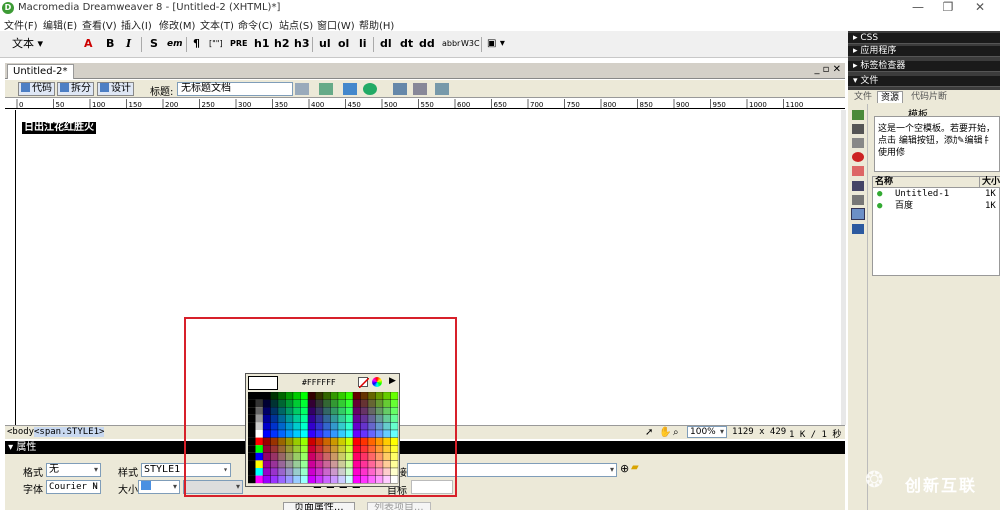  I want to click on italic-button: I, so click(128, 44).